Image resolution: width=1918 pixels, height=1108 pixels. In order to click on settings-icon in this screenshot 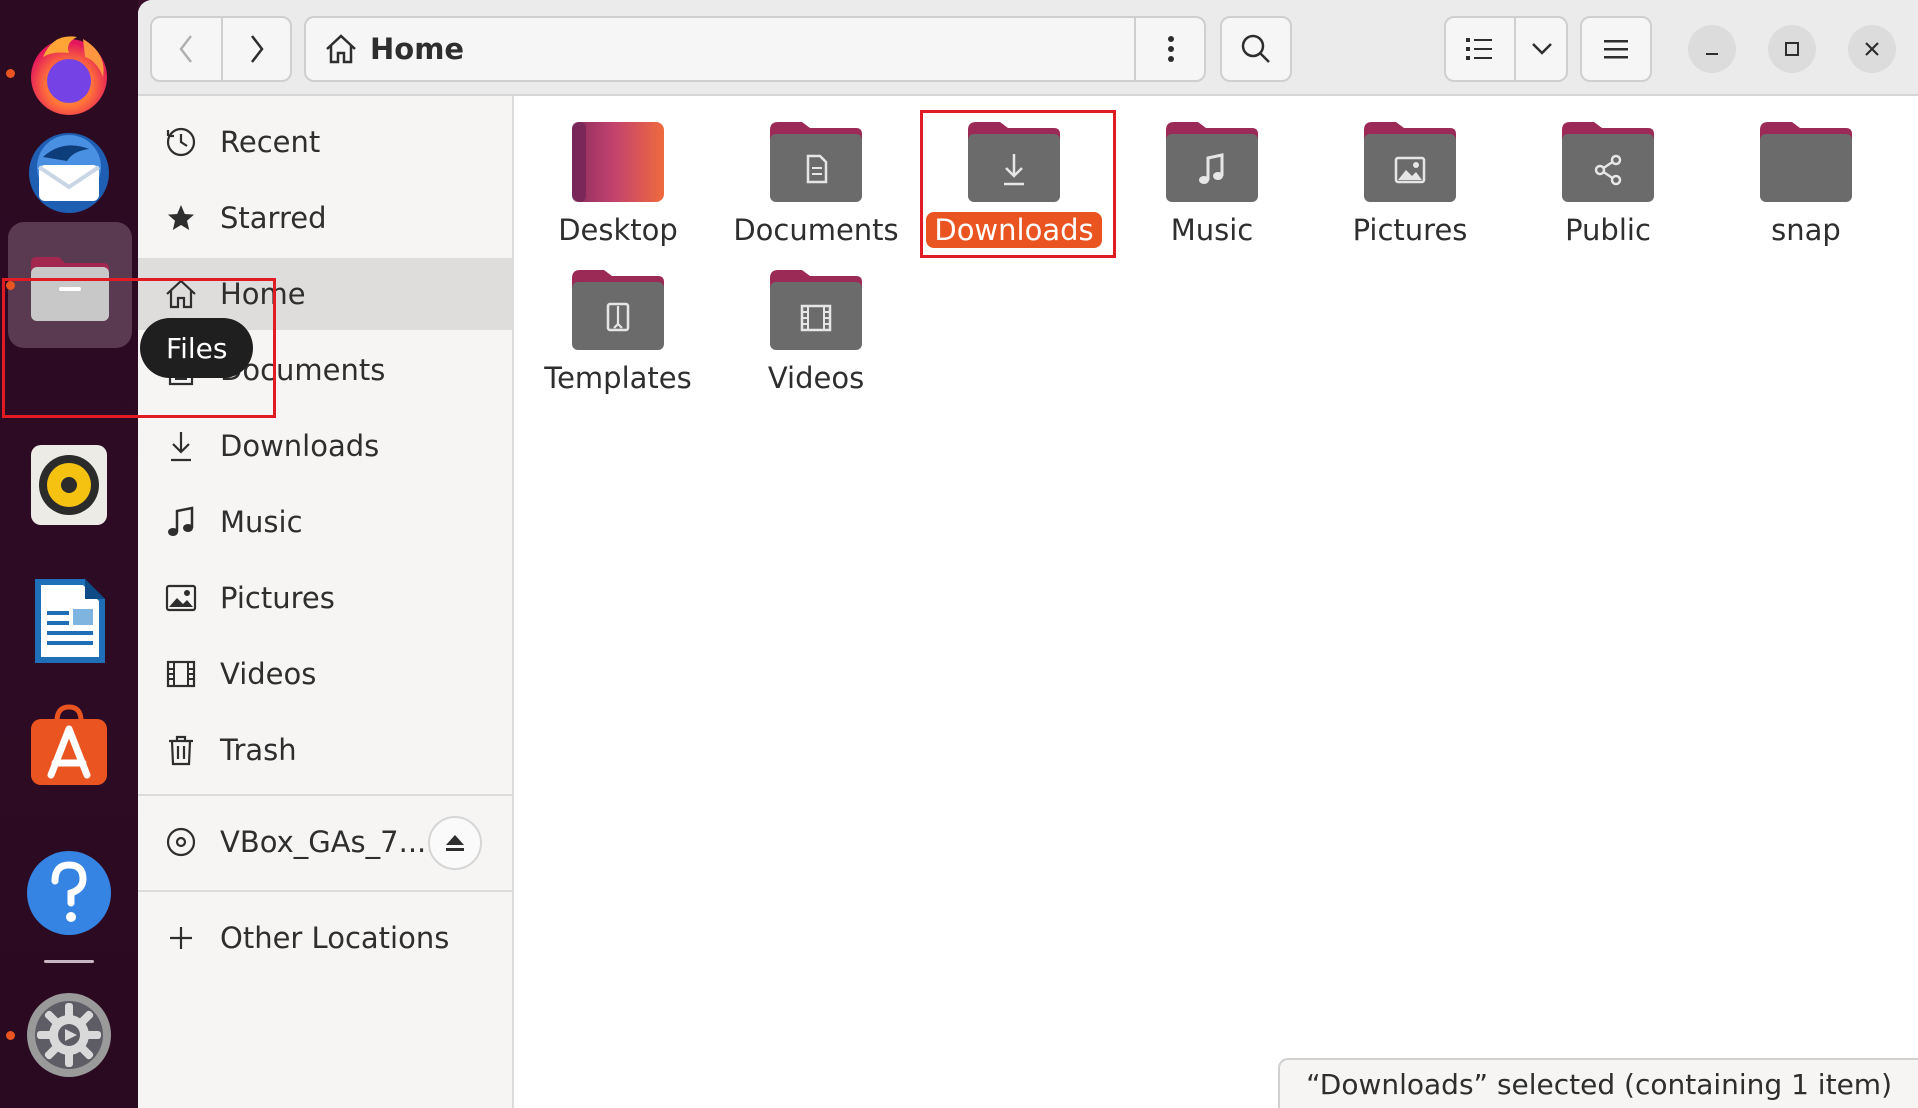, I will do `click(69, 1035)`.